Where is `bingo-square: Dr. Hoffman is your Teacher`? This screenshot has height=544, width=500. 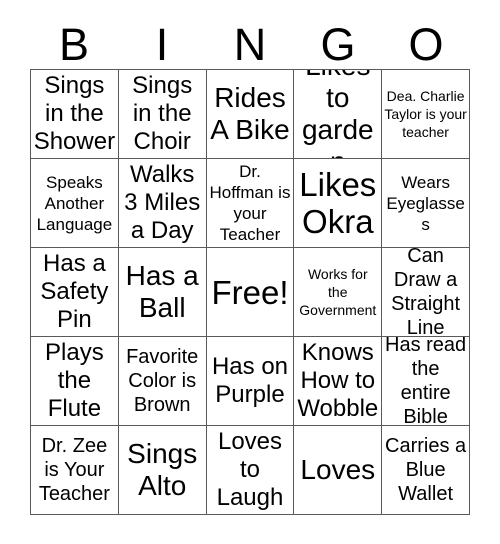
bingo-square: Dr. Hoffman is your Teacher is located at coordinates (250, 203).